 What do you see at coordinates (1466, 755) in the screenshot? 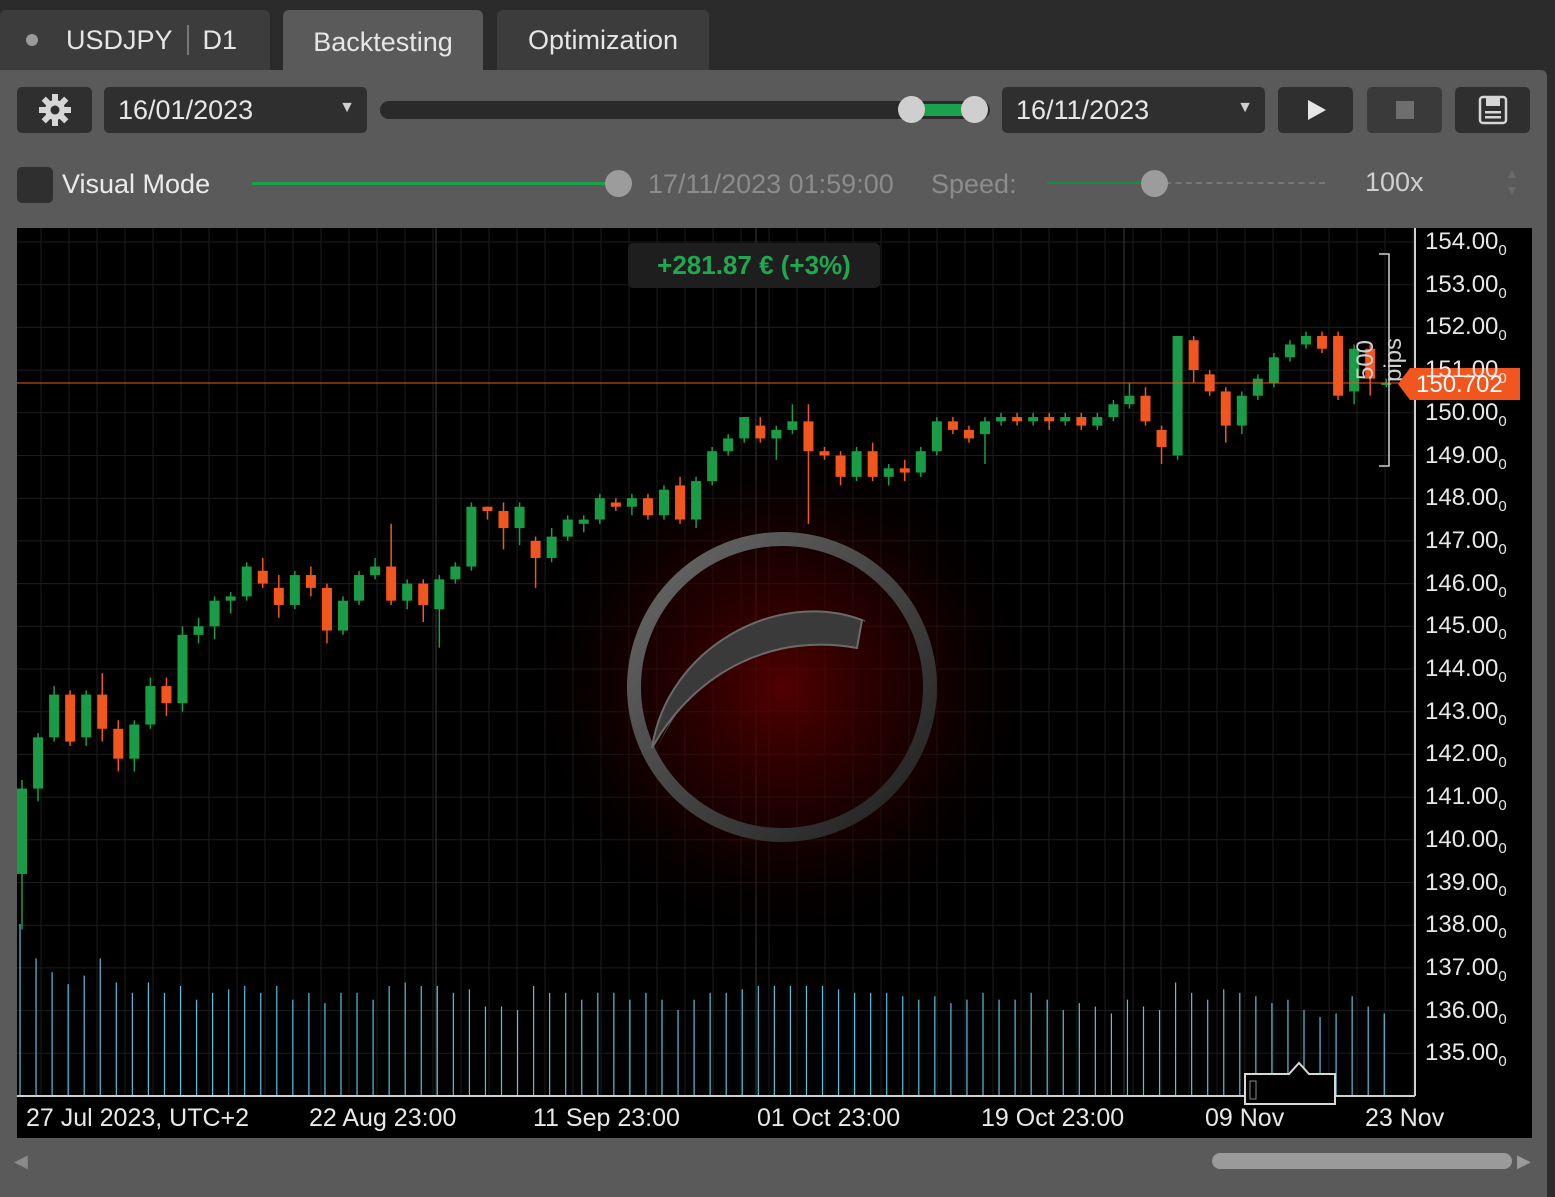
I see `y-axis-label: 142.000` at bounding box center [1466, 755].